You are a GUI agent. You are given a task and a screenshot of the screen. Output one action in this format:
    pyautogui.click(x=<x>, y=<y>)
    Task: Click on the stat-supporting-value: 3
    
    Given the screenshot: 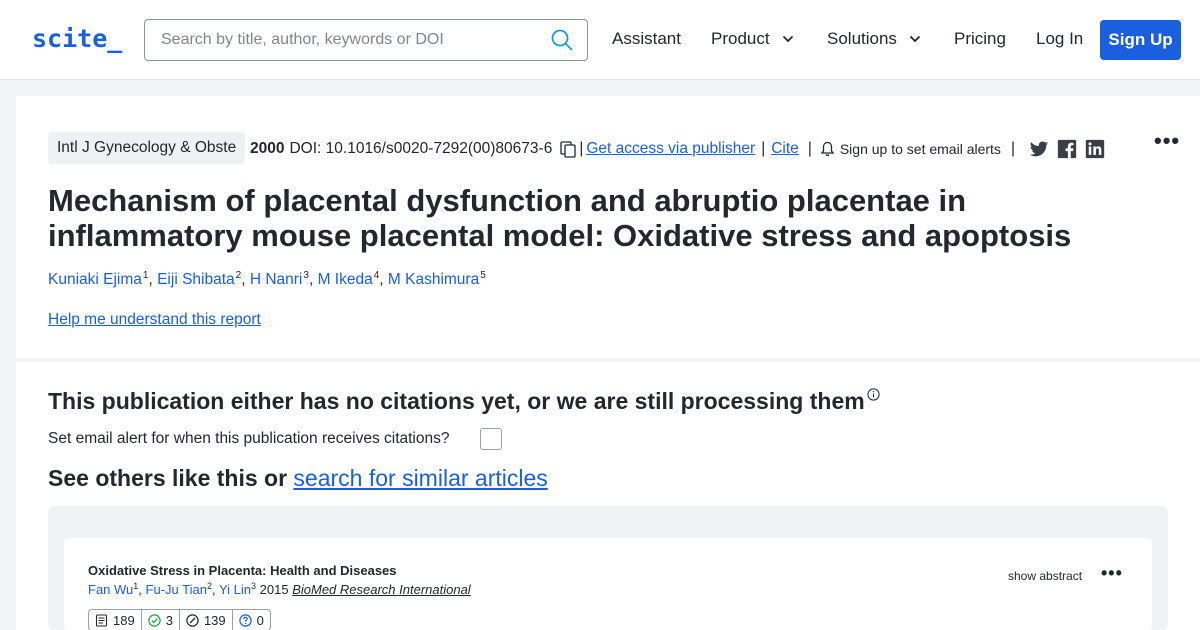 What is the action you would take?
    pyautogui.click(x=169, y=620)
    